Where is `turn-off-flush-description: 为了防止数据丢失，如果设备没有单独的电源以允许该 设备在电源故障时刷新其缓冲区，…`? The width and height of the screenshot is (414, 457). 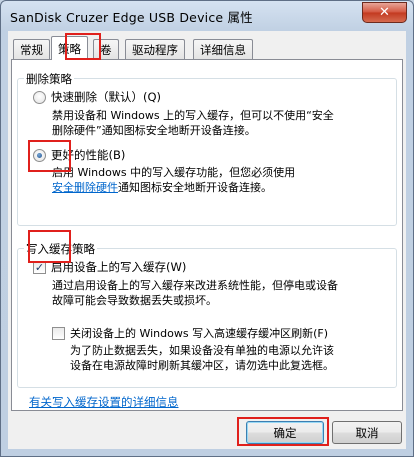 turn-off-flush-description: 为了防止数据丢失，如果设备没有单独的电源以允许该 设备在电源故障时刷新其缓冲区，… is located at coordinates (202, 358).